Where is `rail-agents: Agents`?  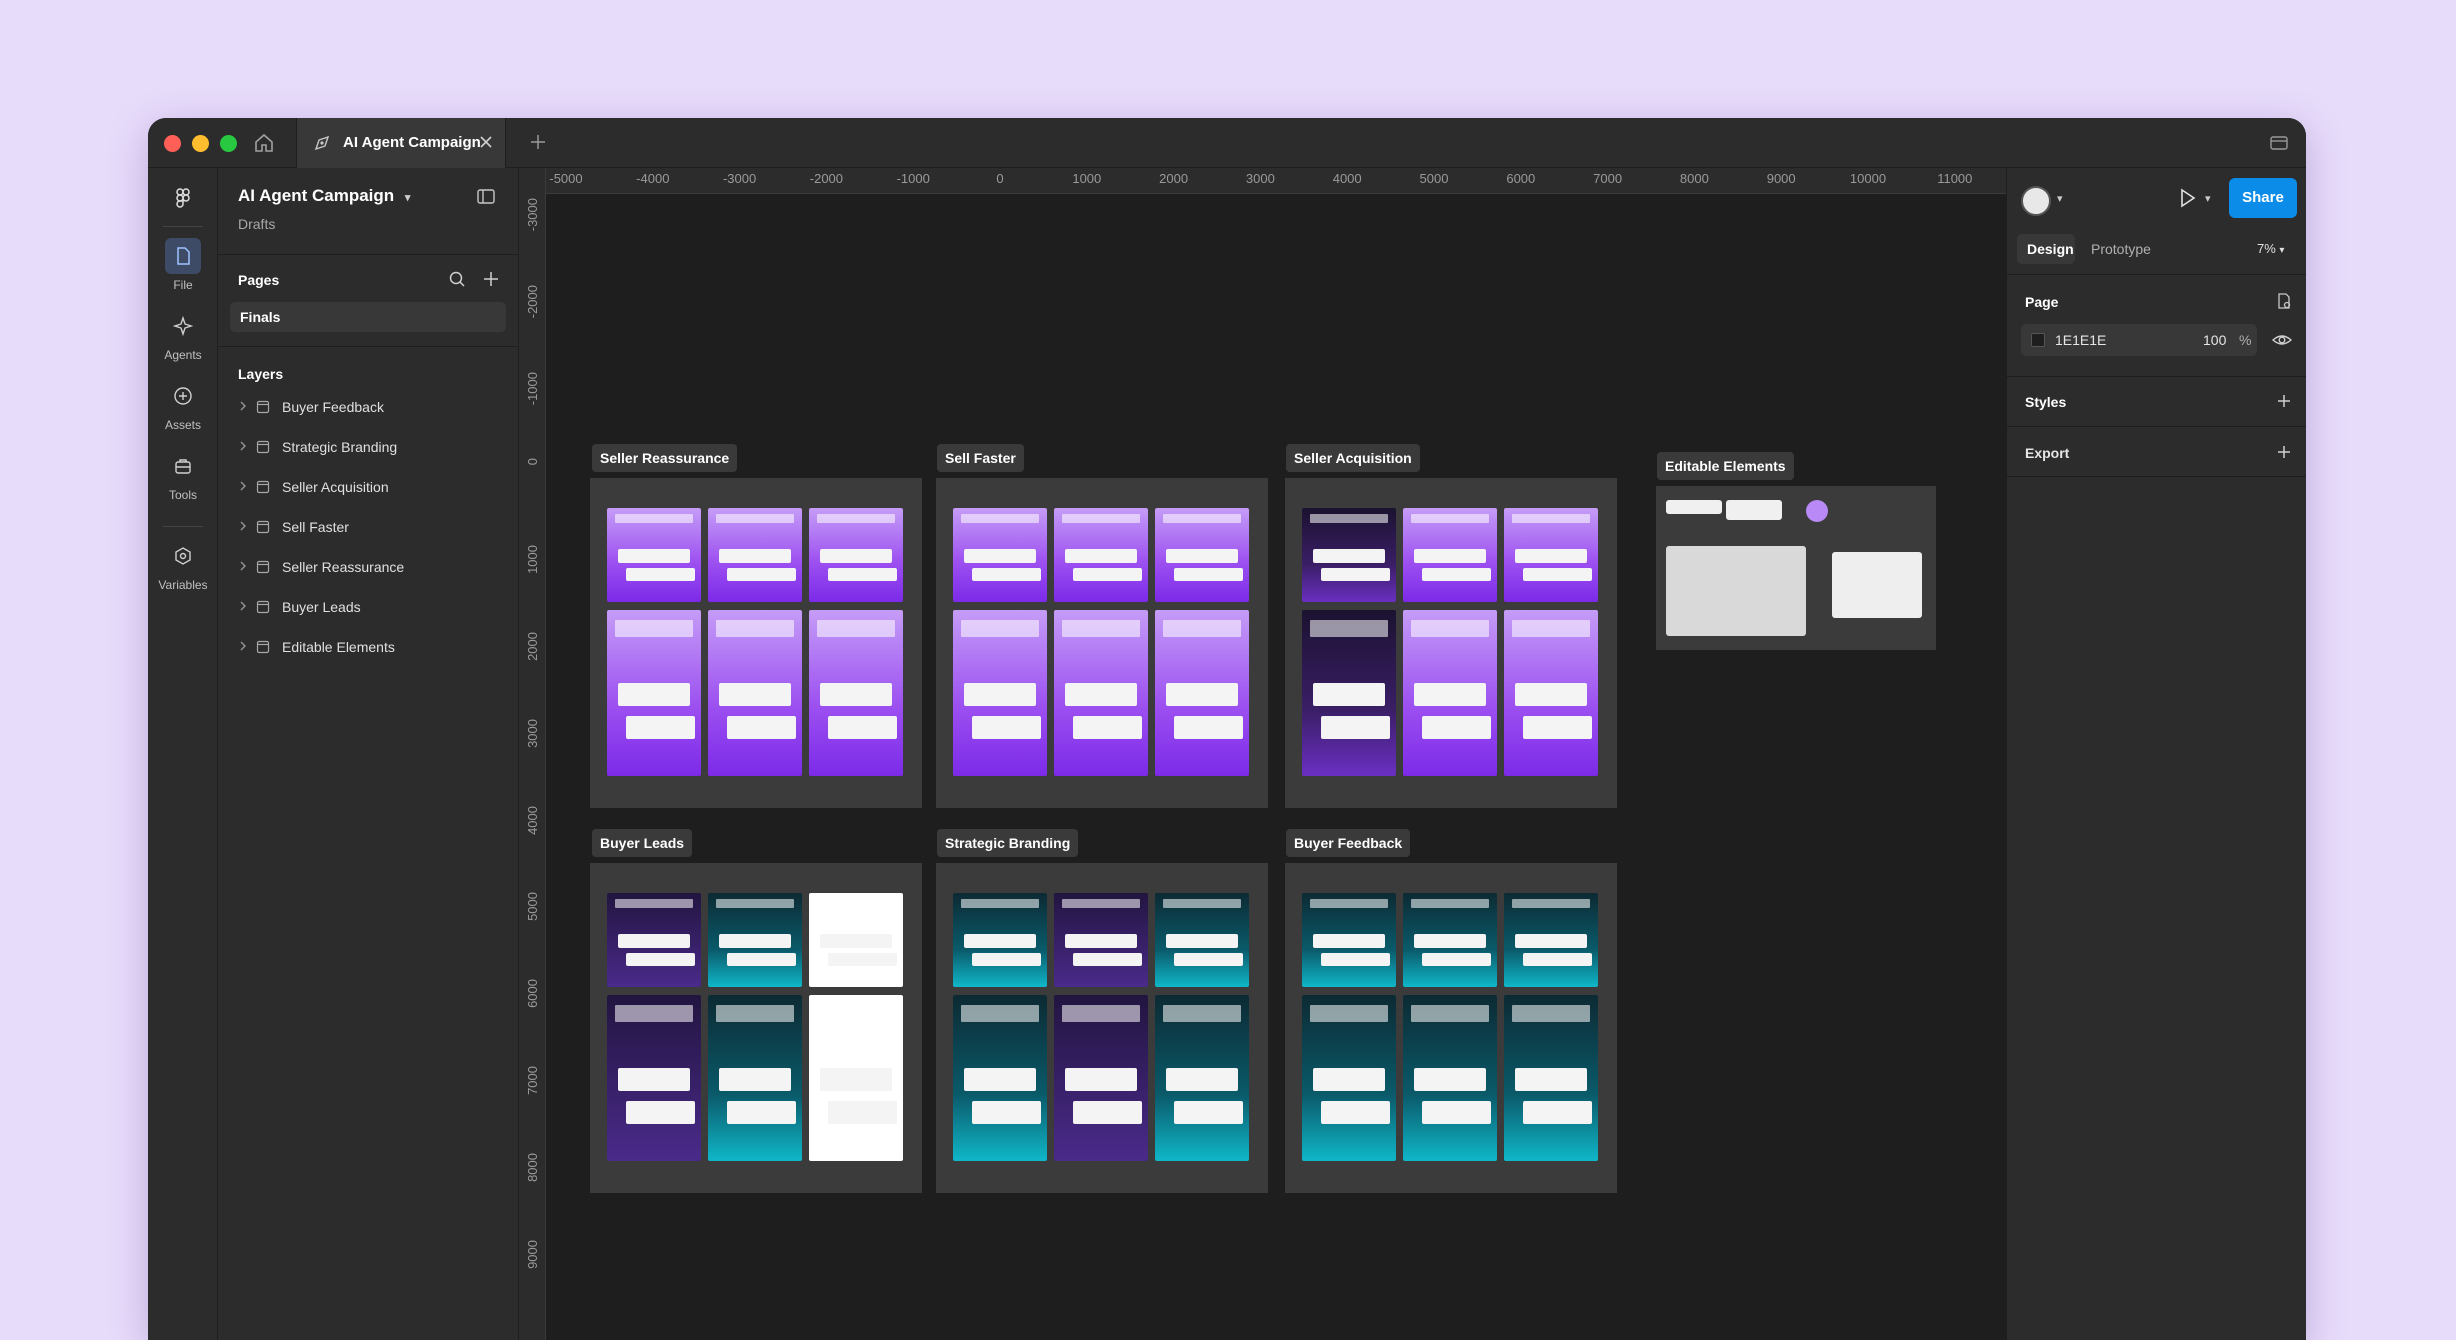
rail-agents: Agents is located at coordinates (183, 335).